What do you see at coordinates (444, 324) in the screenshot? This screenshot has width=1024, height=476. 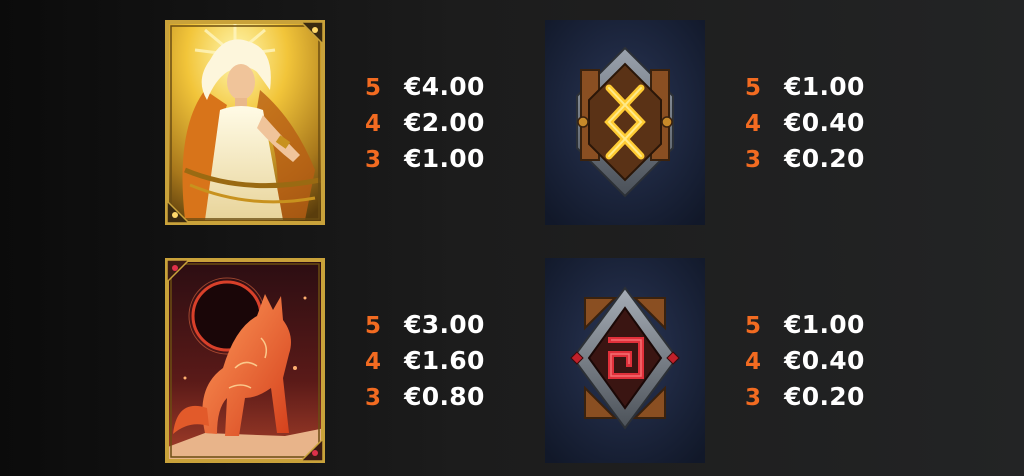 I see `payout-value: €3.00` at bounding box center [444, 324].